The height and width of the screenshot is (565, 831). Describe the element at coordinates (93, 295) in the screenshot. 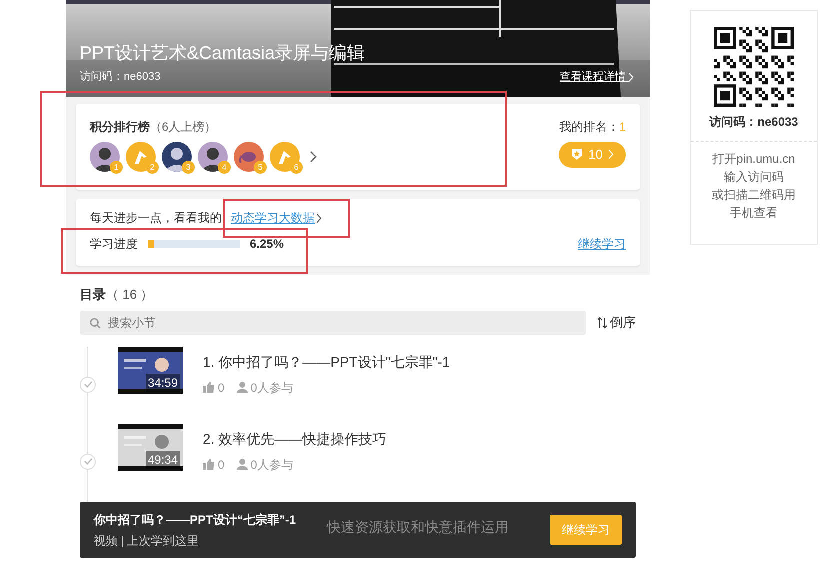

I see `catalog-title: 目录` at that location.